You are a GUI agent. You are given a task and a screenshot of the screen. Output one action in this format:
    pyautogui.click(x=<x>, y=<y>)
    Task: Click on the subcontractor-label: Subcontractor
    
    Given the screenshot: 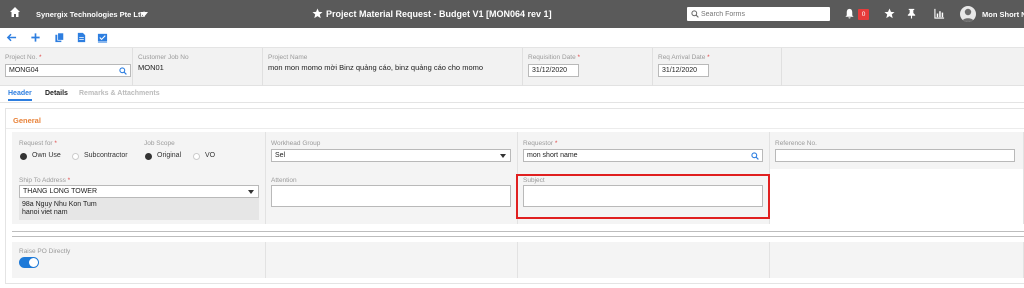 What is the action you would take?
    pyautogui.click(x=106, y=155)
    